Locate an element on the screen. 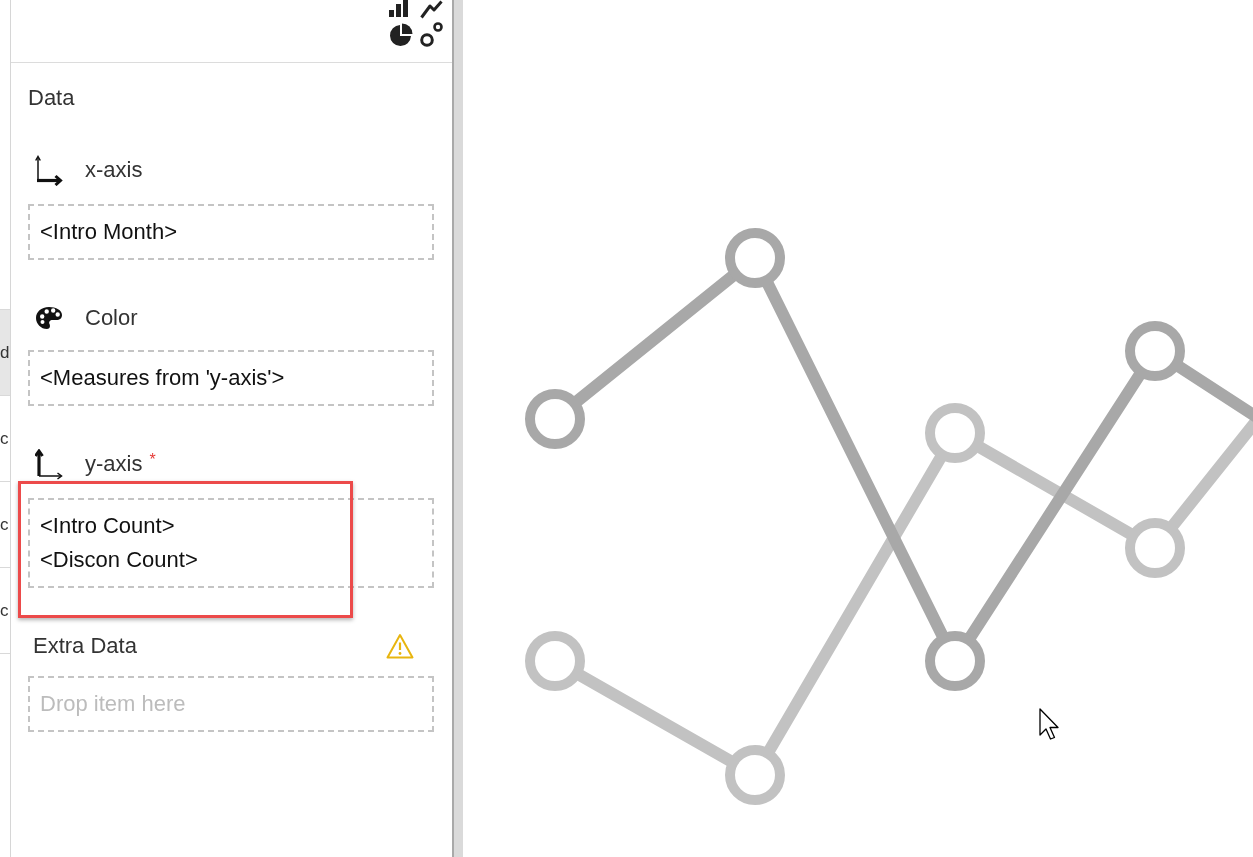  field-item: <Intro Month> is located at coordinates (109, 232).